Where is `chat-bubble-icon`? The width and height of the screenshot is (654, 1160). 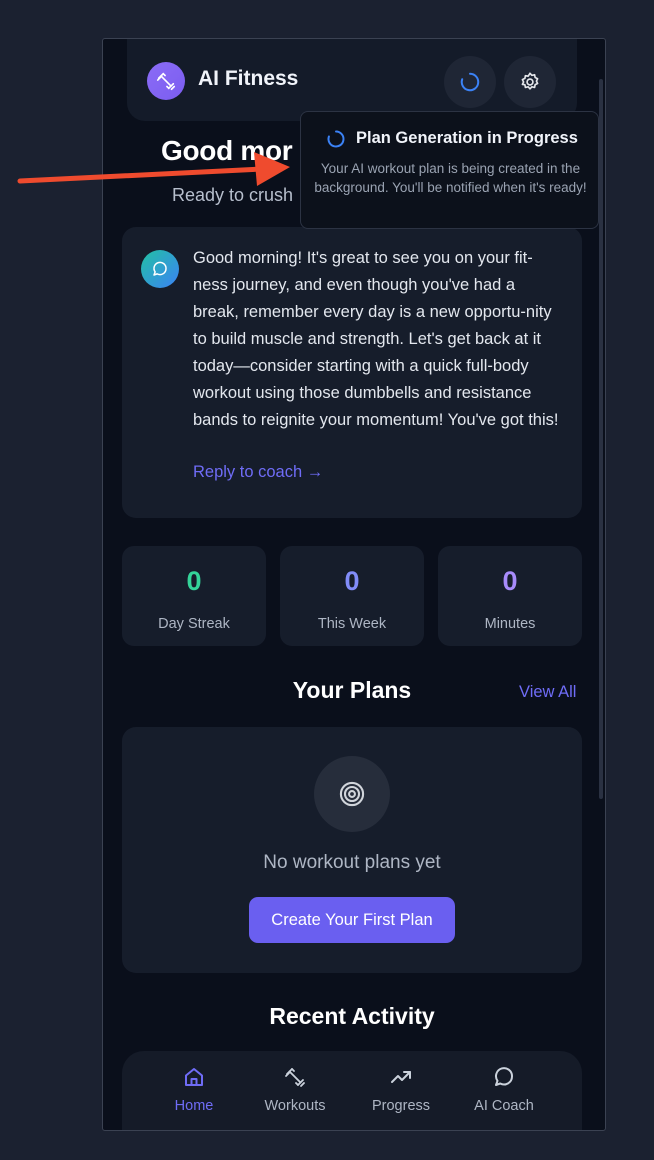 chat-bubble-icon is located at coordinates (160, 268).